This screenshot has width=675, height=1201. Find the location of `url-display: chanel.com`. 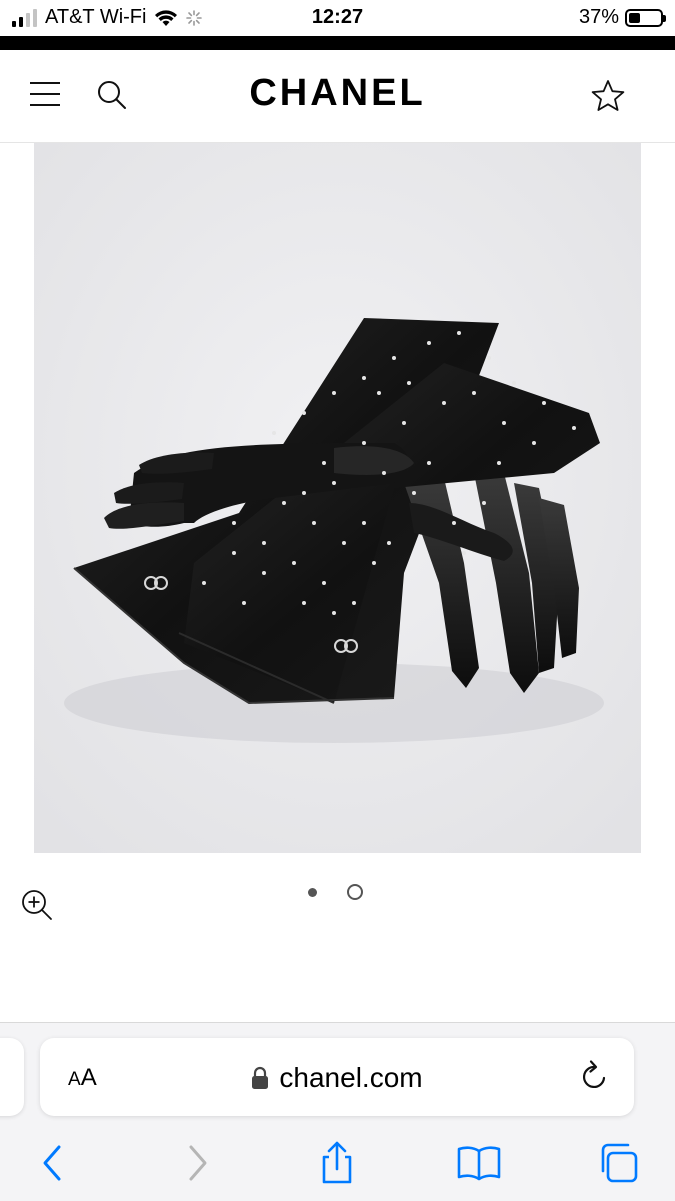

url-display: chanel.com is located at coordinates (337, 1078).